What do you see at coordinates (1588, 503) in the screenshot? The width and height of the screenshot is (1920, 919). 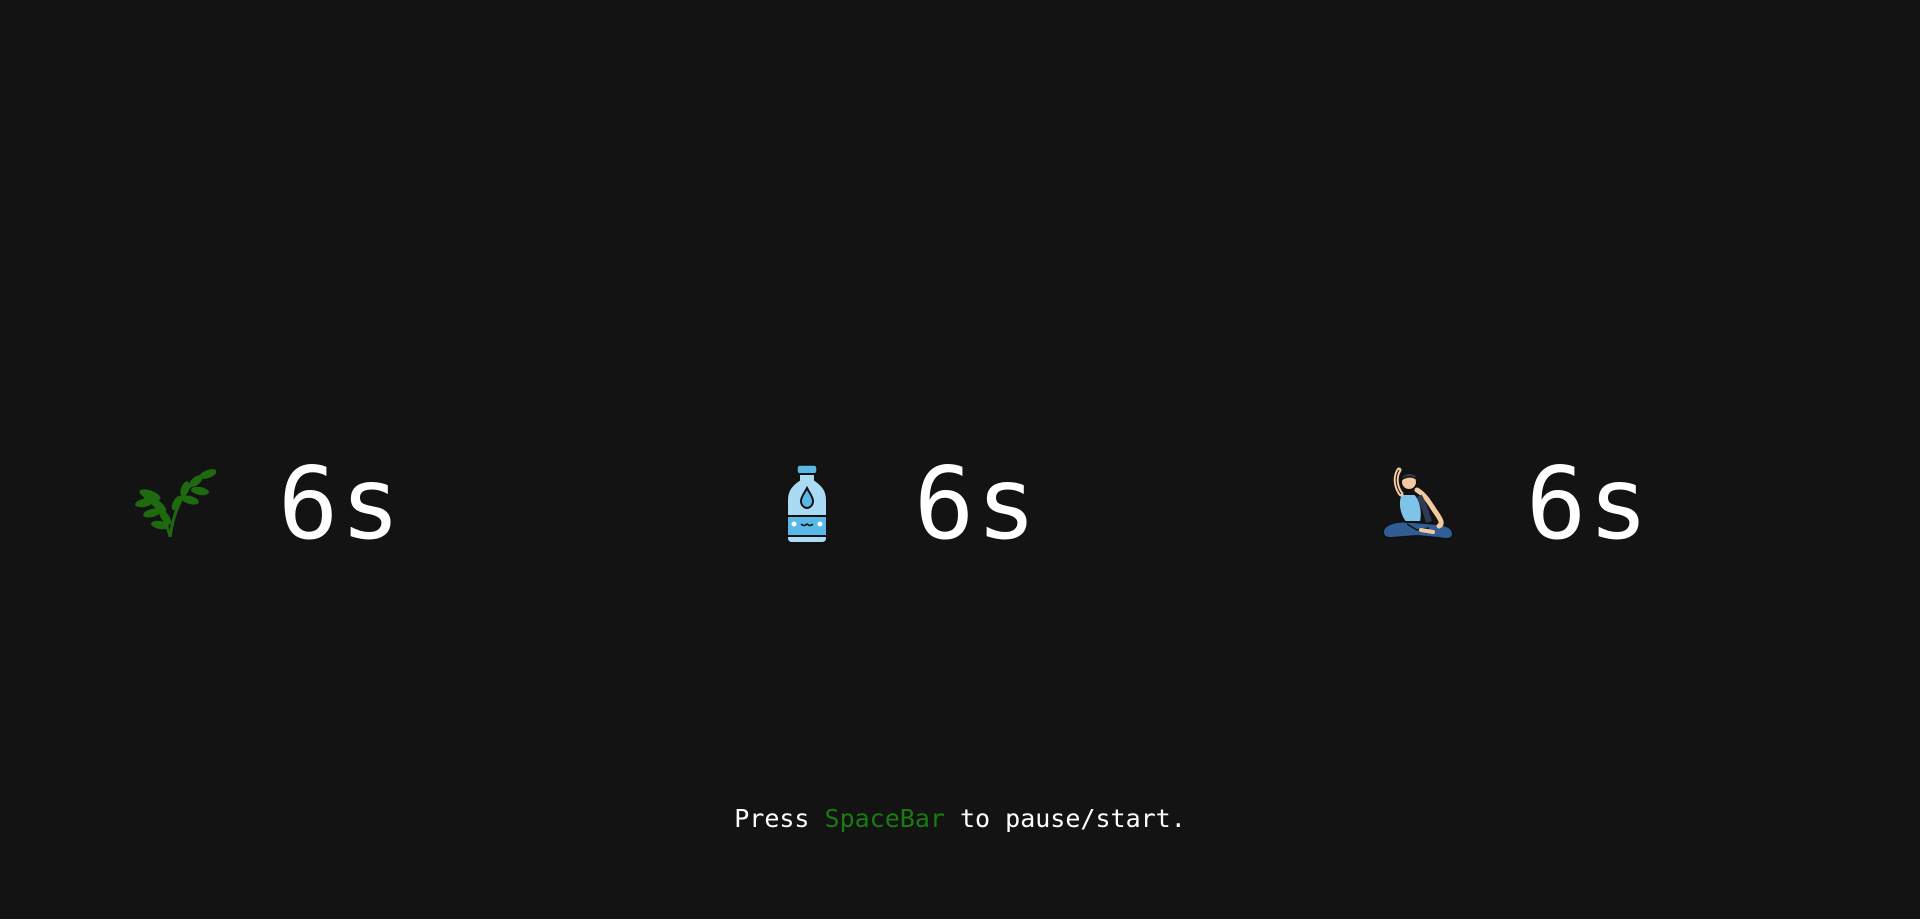 I see `yoga-timer-value: 6s` at bounding box center [1588, 503].